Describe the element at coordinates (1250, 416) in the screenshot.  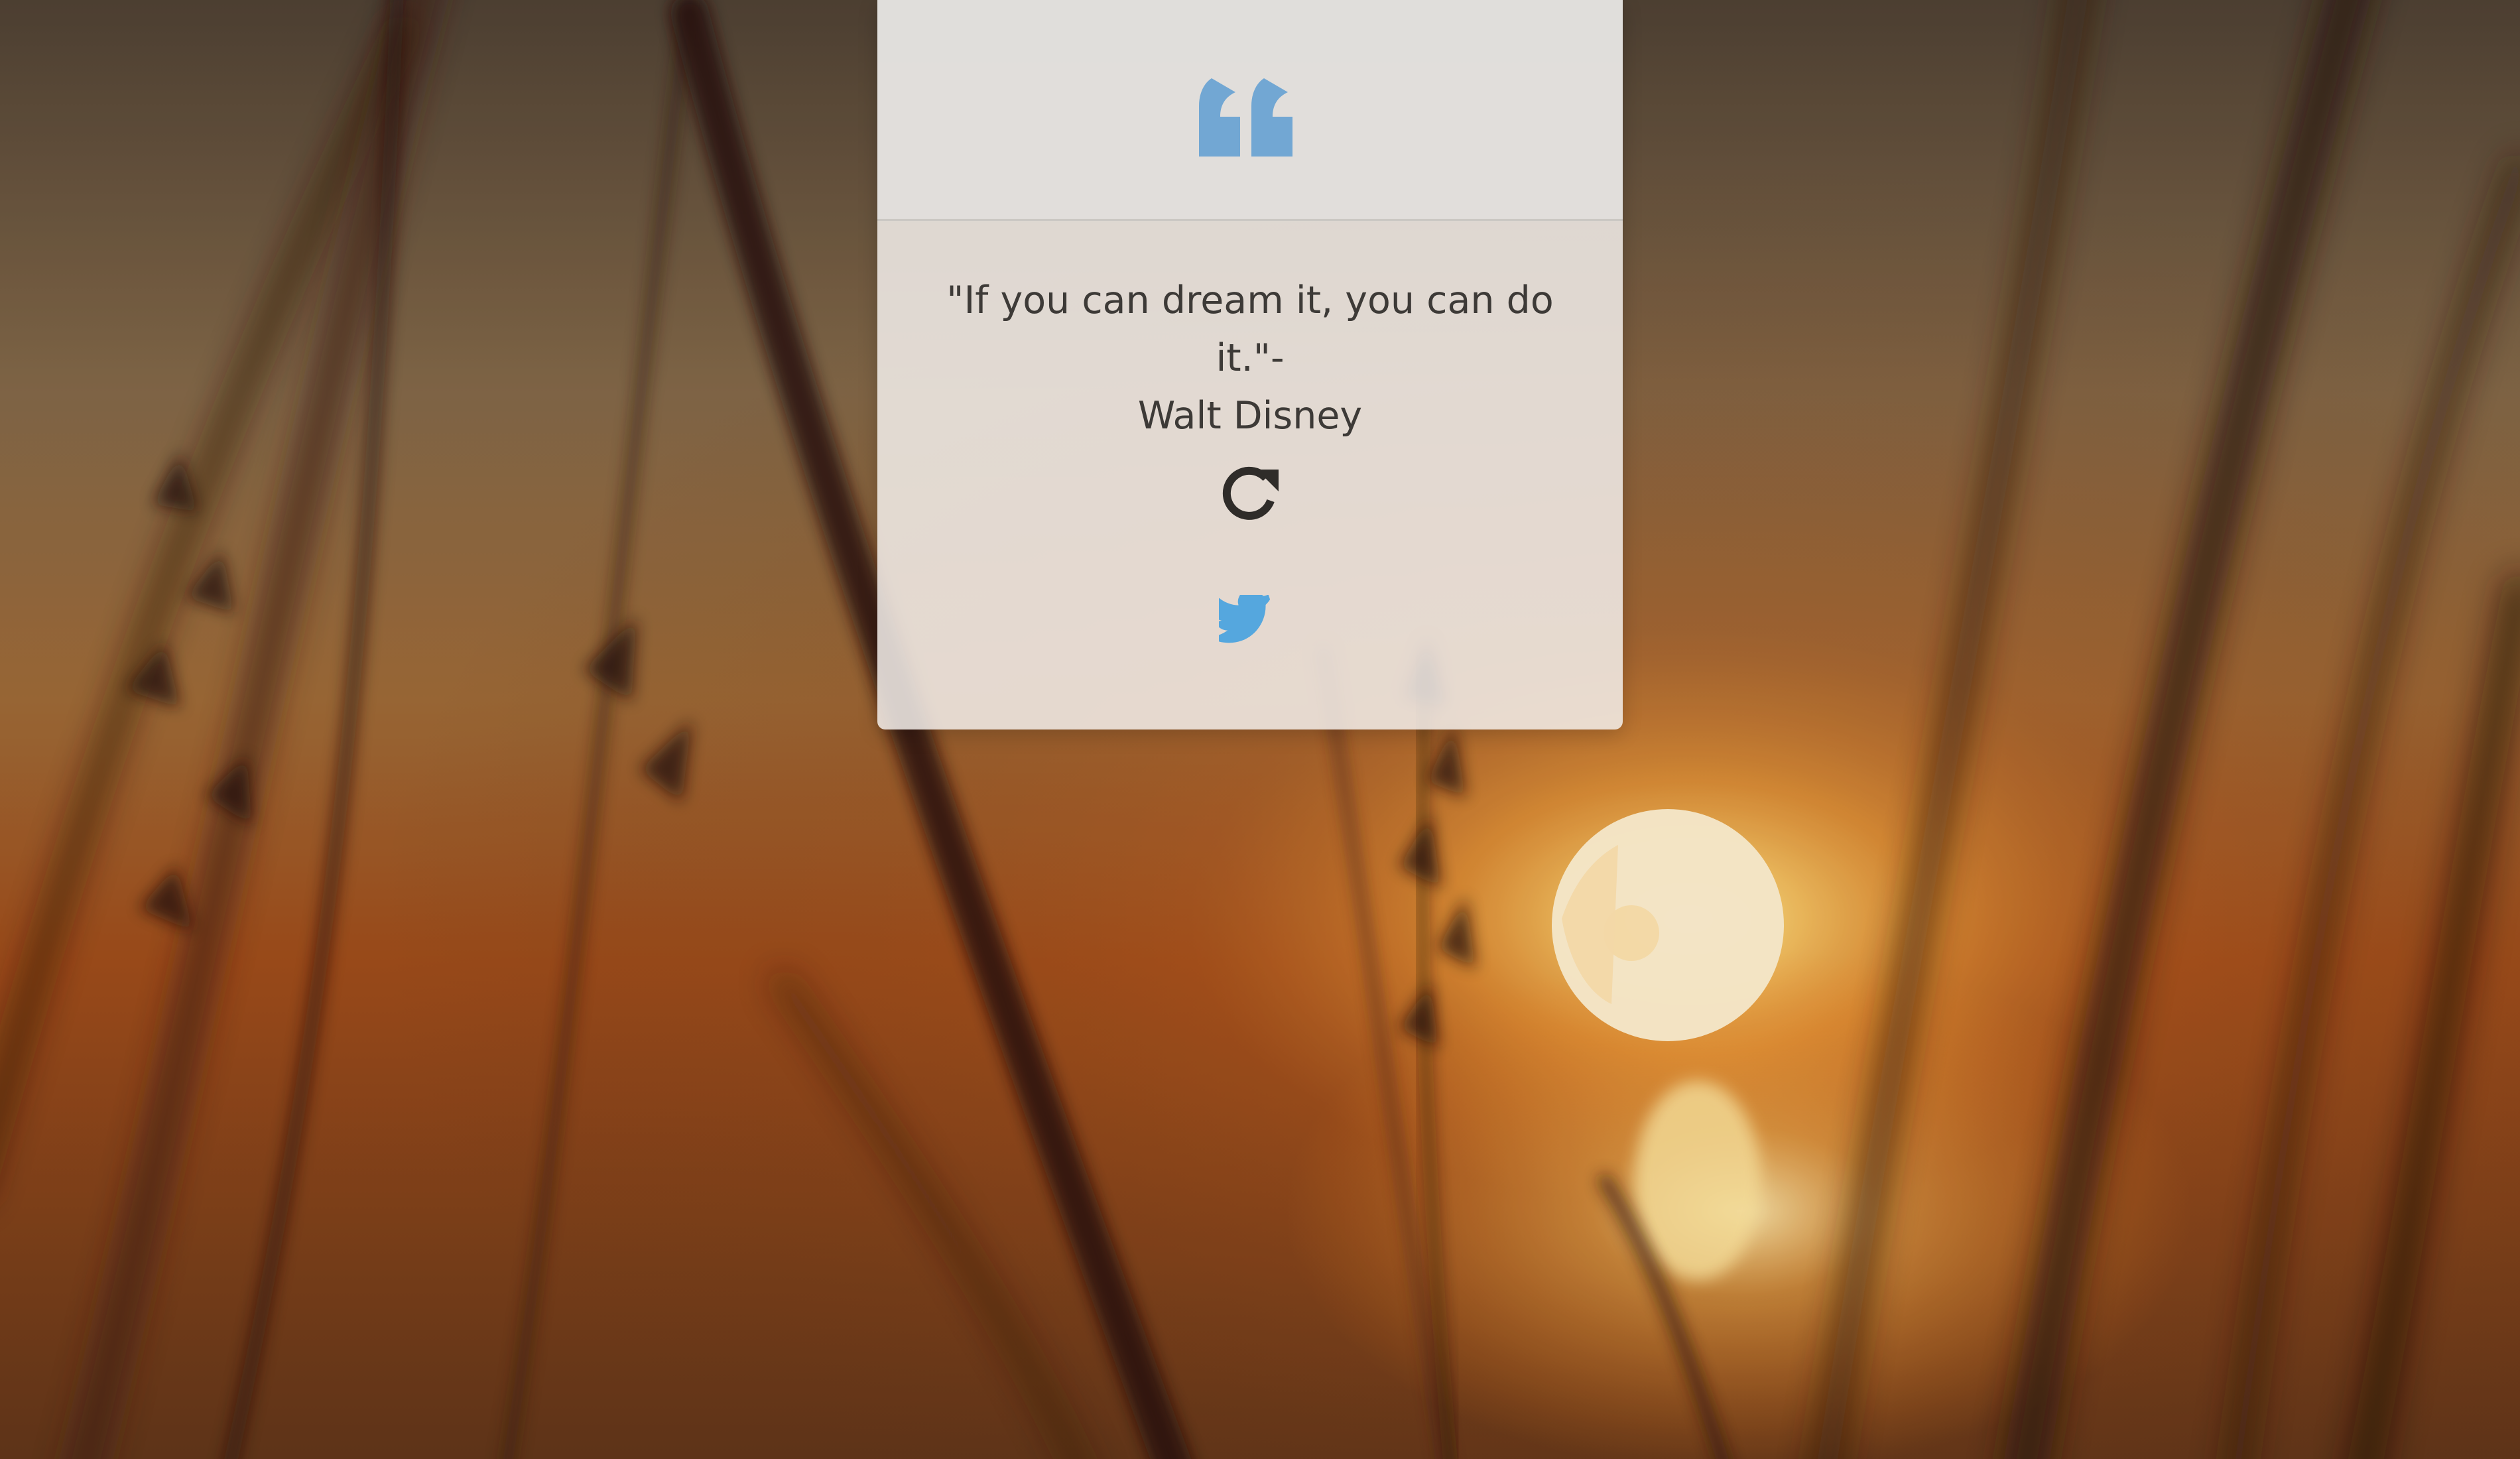
I see `quote-author: Walt Disney` at that location.